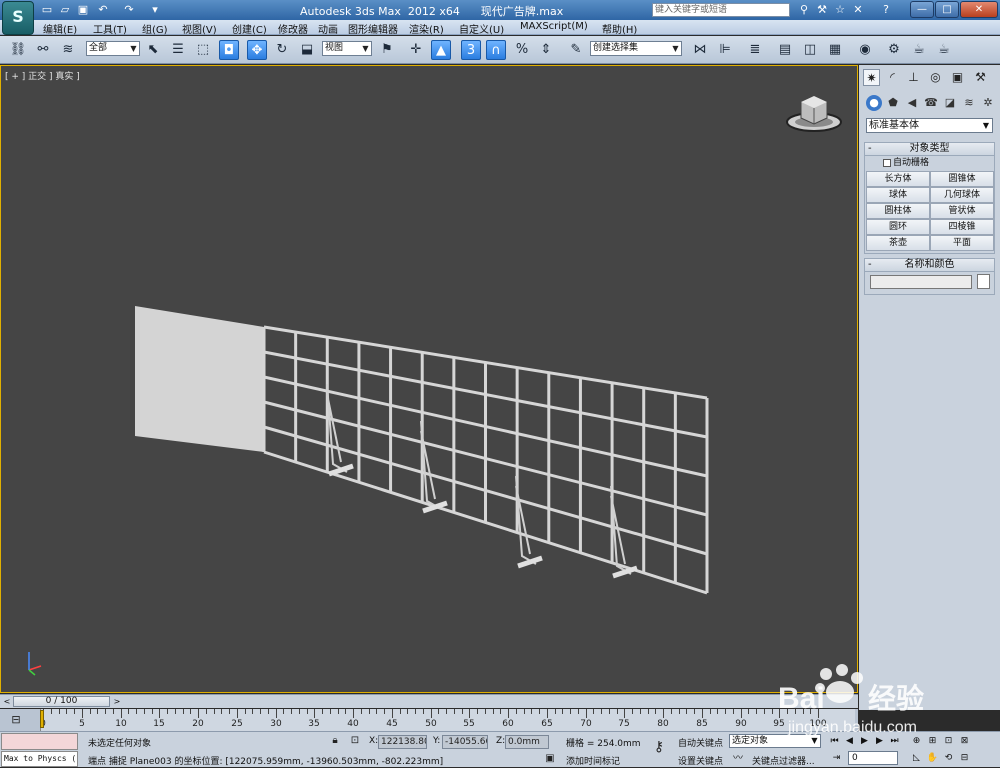 The width and height of the screenshot is (1000, 768). What do you see at coordinates (804, 10) in the screenshot?
I see `binoculars-icon: ⚲` at bounding box center [804, 10].